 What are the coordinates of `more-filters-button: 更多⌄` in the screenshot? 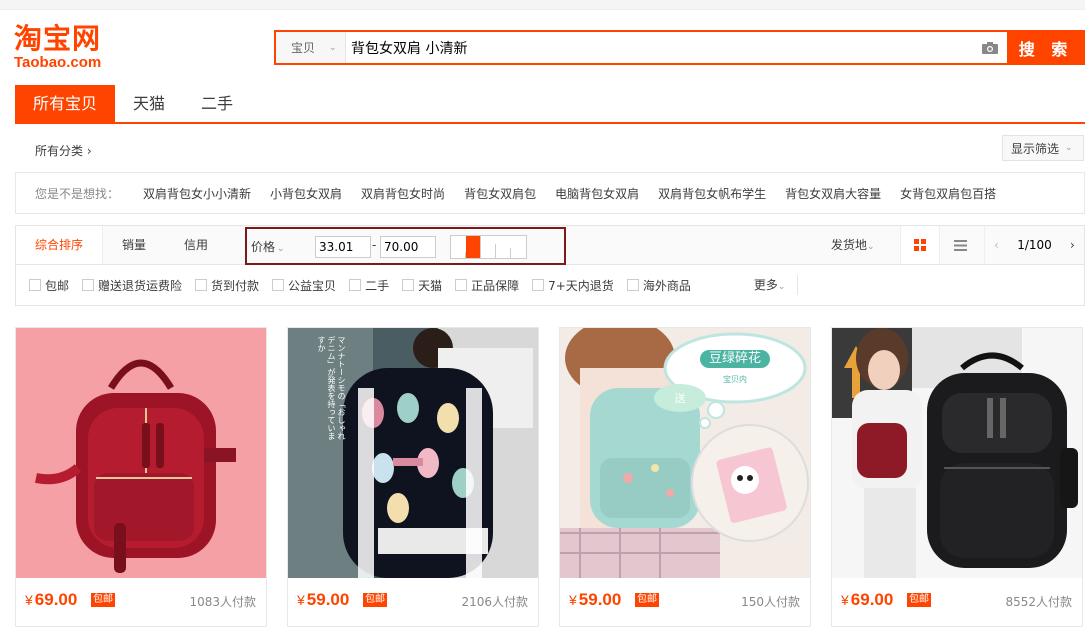 It's located at (776, 285).